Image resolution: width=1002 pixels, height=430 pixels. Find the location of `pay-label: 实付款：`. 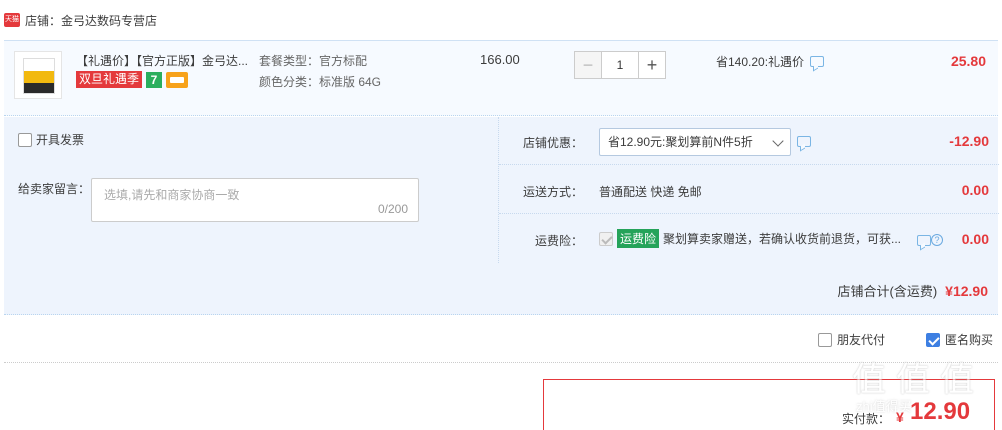

pay-label: 实付款： is located at coordinates (866, 419).